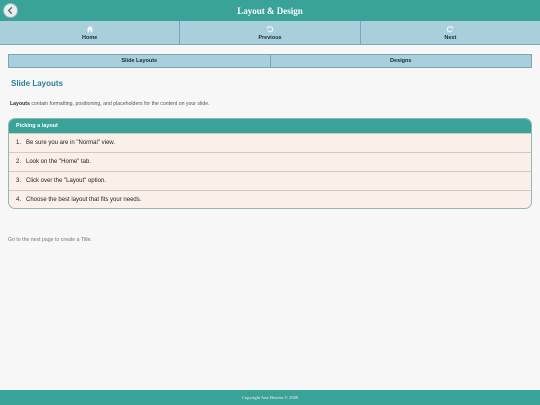 Image resolution: width=540 pixels, height=405 pixels. I want to click on step-number: 3., so click(19, 181).